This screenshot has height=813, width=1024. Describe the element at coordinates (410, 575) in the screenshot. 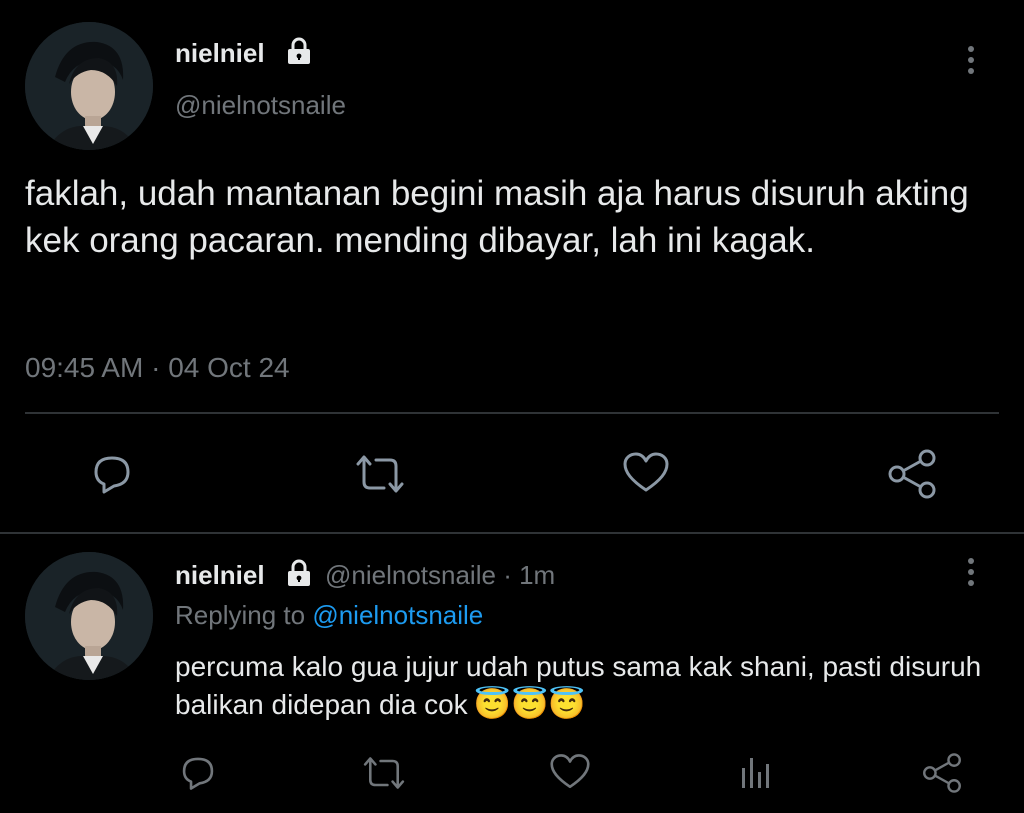

I see `reply-handle: @nielnotsnaile` at that location.